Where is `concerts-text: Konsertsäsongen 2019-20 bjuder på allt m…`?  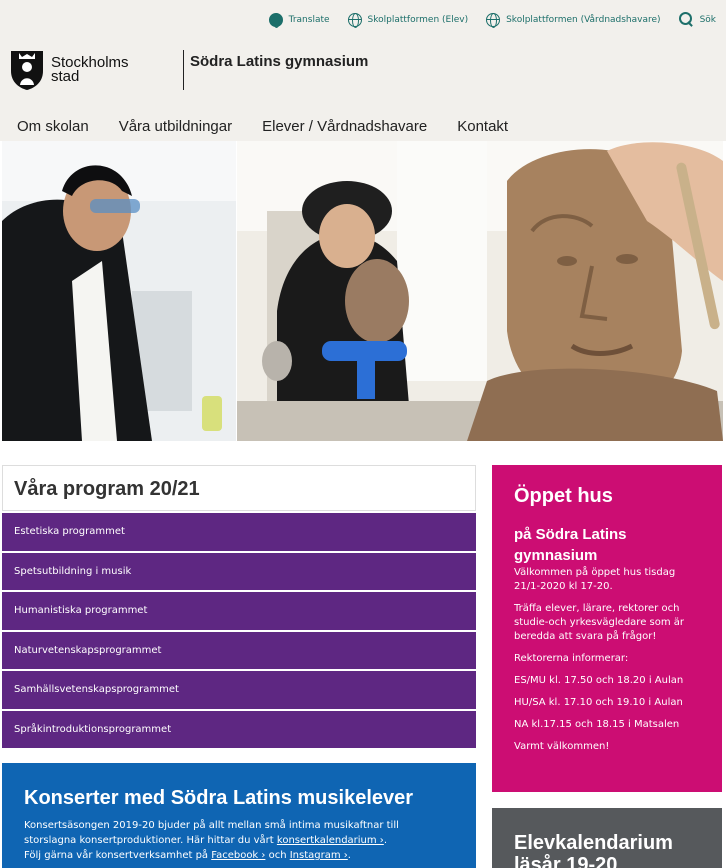
concerts-text: Konsertsäsongen 2019-20 bjuder på allt m… is located at coordinates (239, 840).